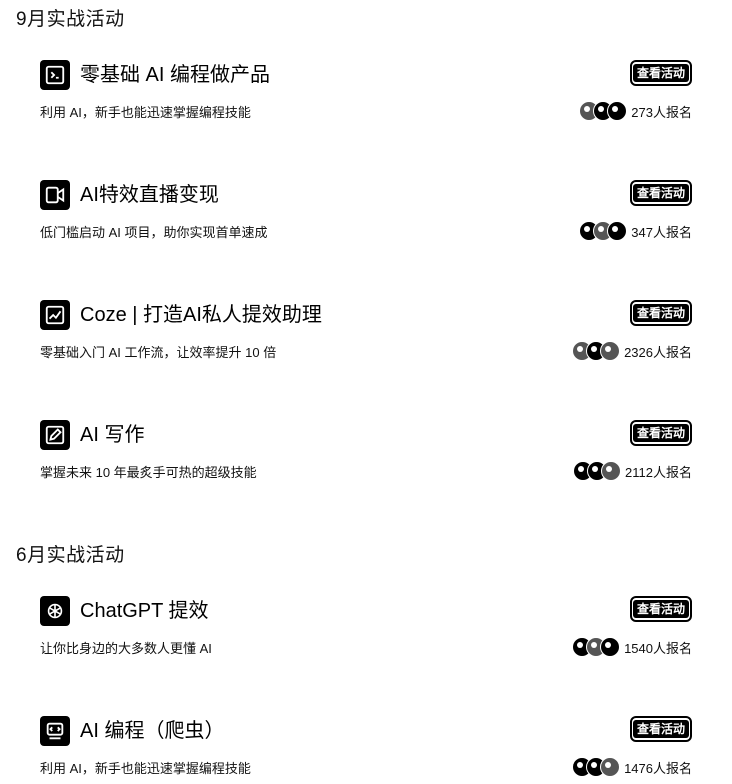 The height and width of the screenshot is (784, 732). I want to click on signup-count: 347人报名, so click(635, 231).